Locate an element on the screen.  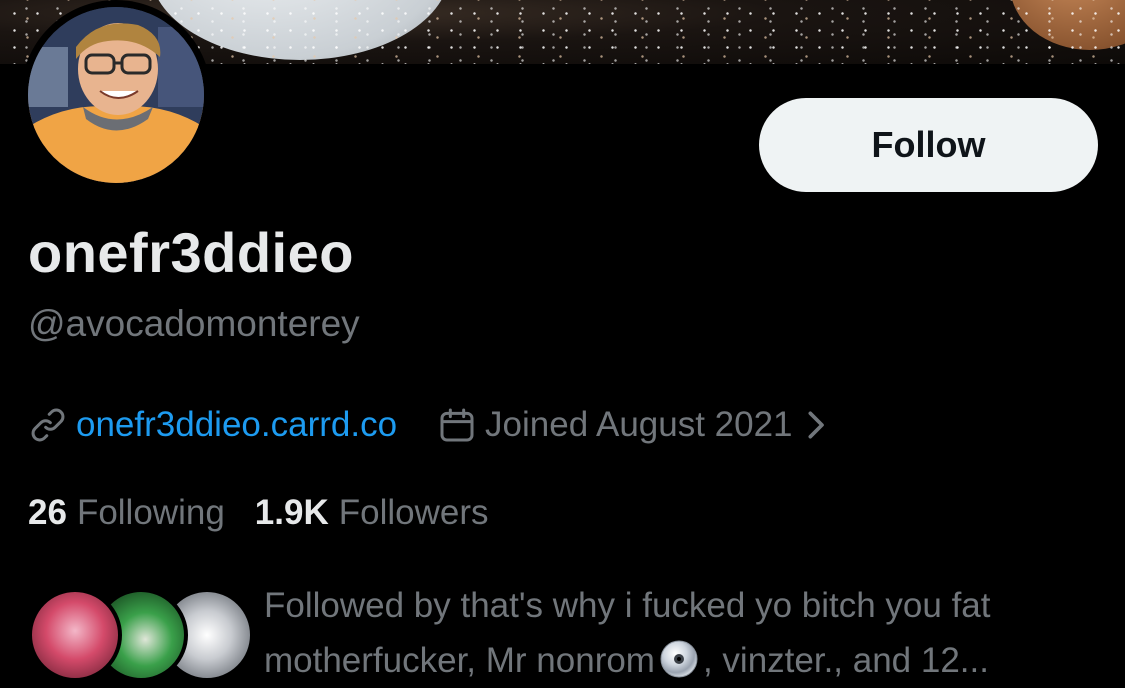
calendar-icon is located at coordinates (457, 425).